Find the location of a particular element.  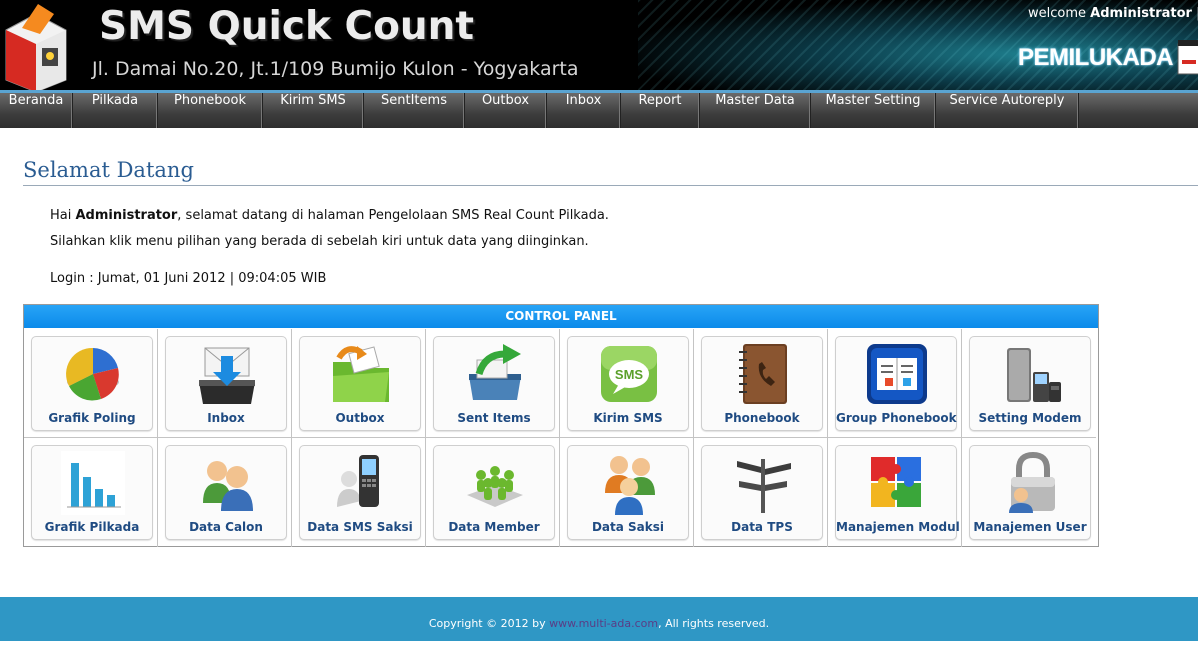

cp-cell-inbox: Inbox is located at coordinates (225, 383).